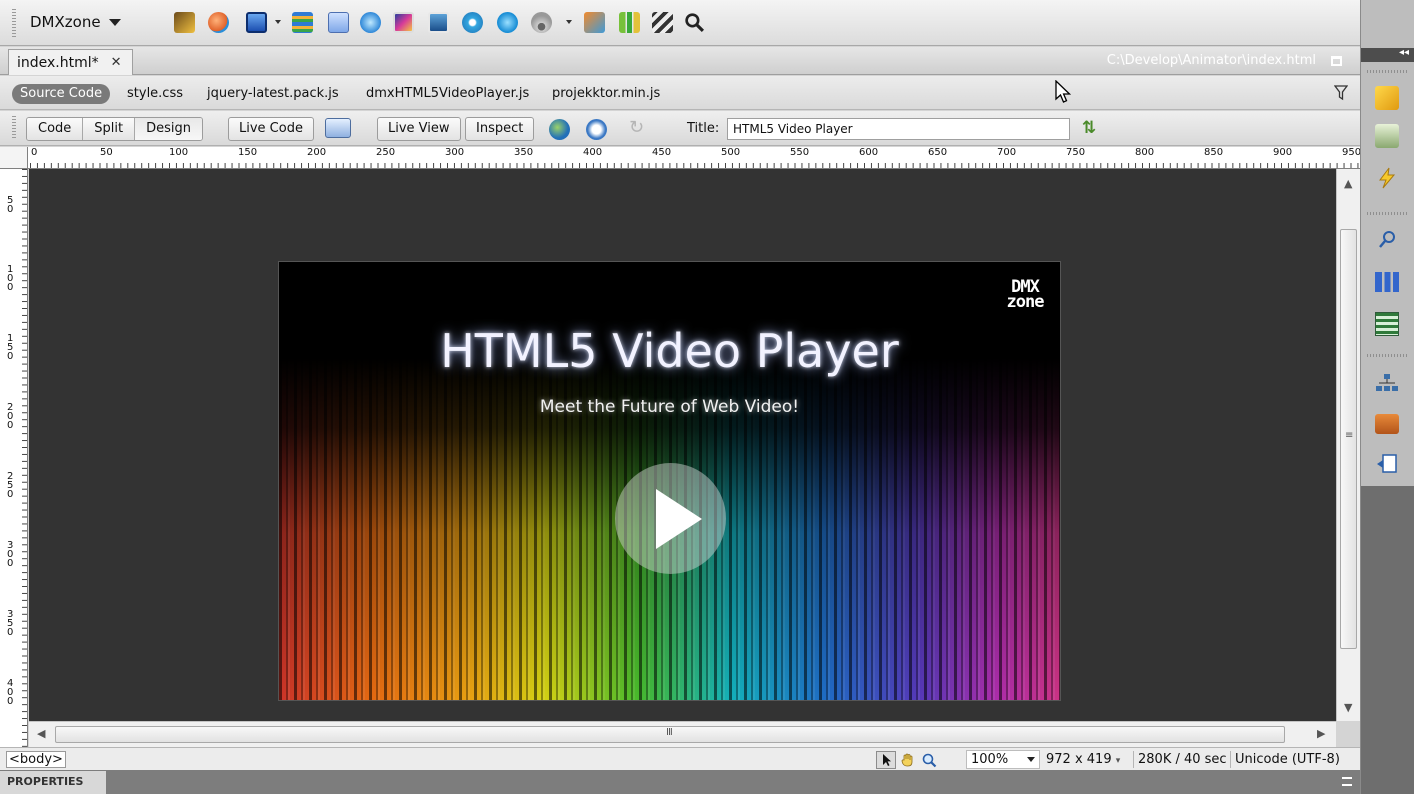 Image resolution: width=1414 pixels, height=794 pixels. Describe the element at coordinates (168, 129) in the screenshot. I see `design-view-button: Design` at that location.